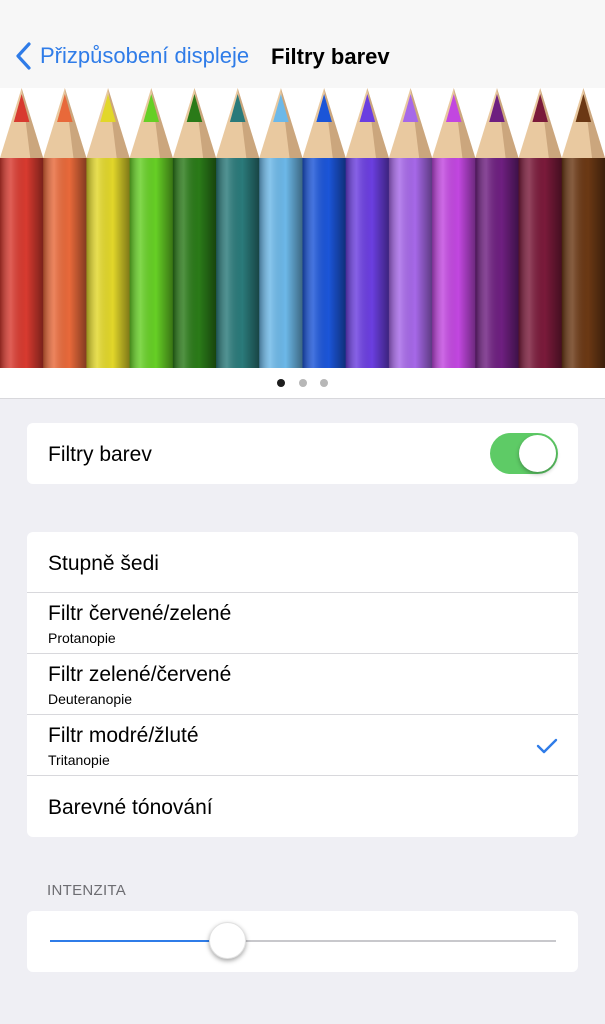 The height and width of the screenshot is (1024, 605). Describe the element at coordinates (547, 746) in the screenshot. I see `checkmark-icon` at that location.